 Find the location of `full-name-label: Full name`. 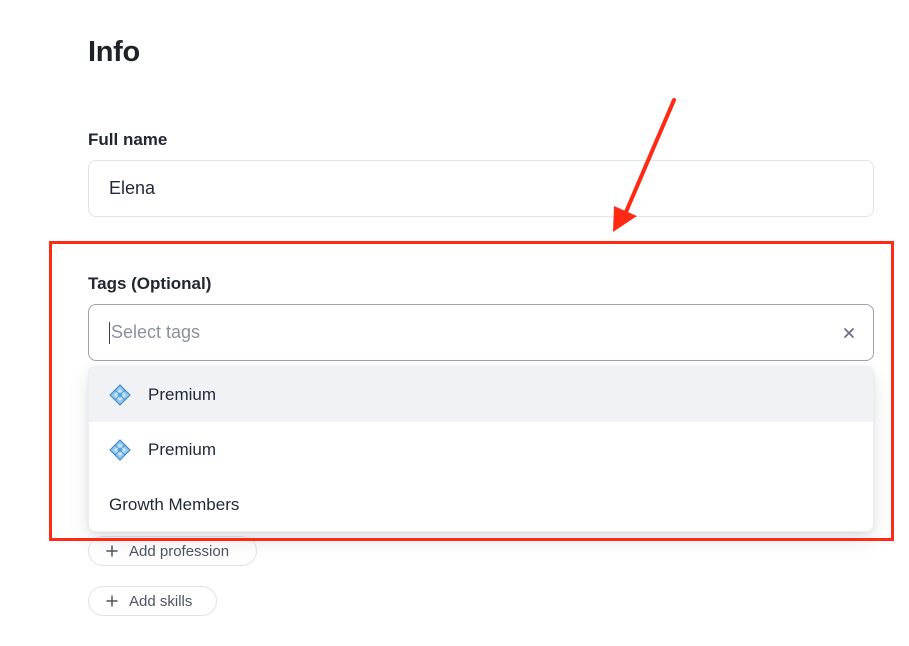

full-name-label: Full name is located at coordinates (128, 139).